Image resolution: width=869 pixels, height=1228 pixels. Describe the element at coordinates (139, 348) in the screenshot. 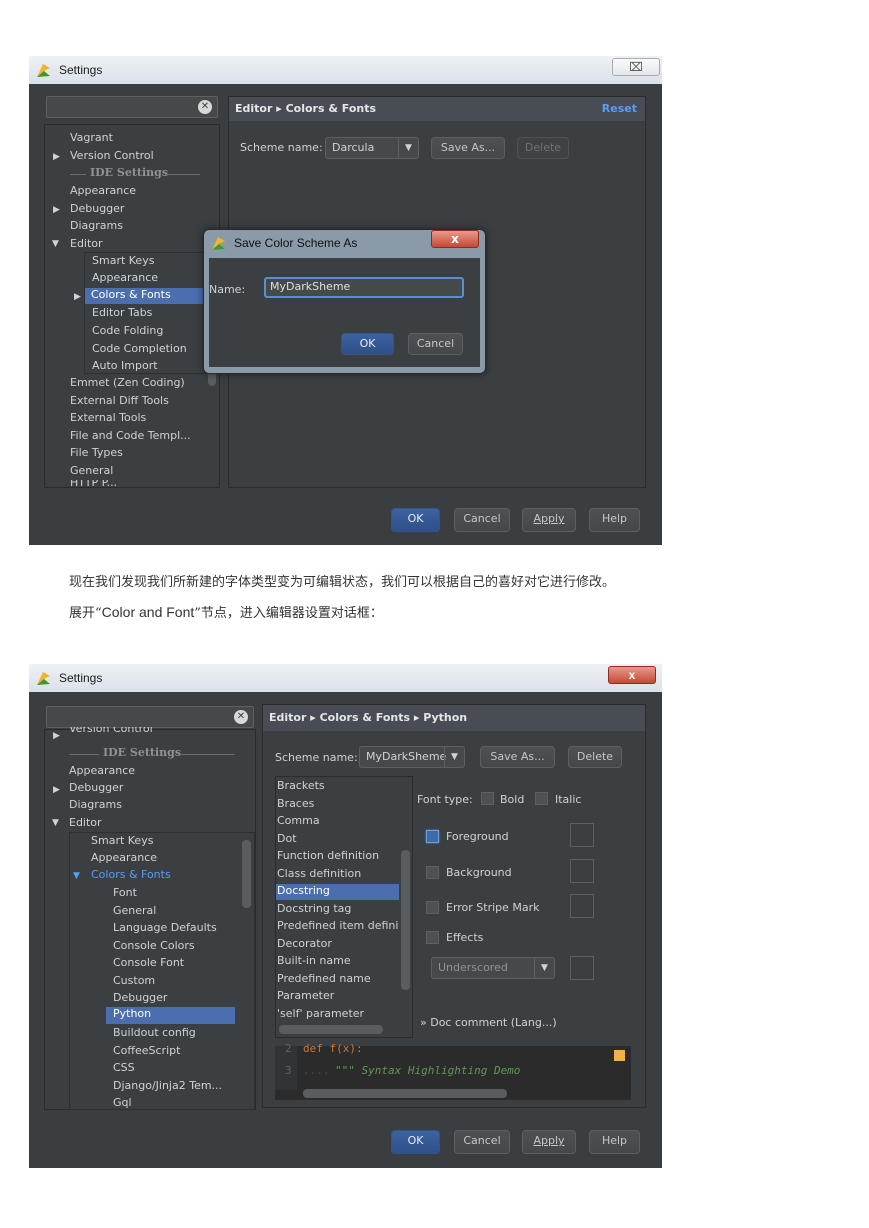

I see `tree-item-code-completion: Code Completion` at that location.